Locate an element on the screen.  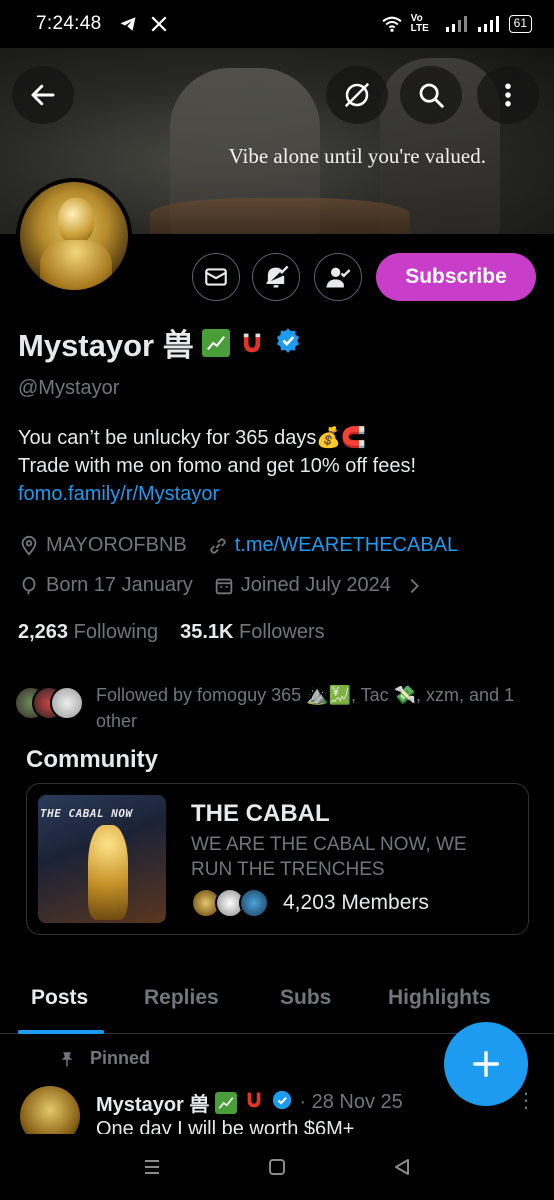
community-image: THE CABAL NOW is located at coordinates (102, 859).